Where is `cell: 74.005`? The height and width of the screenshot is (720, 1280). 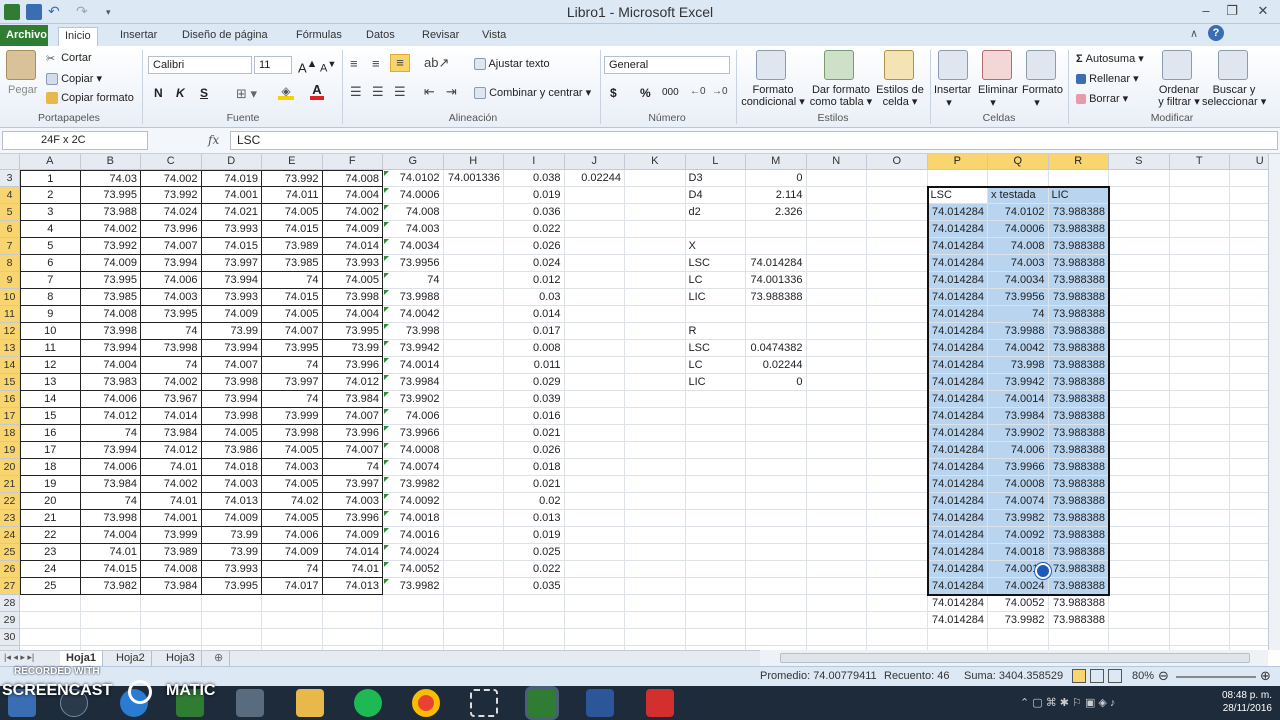
cell: 74.005 is located at coordinates (292, 450).